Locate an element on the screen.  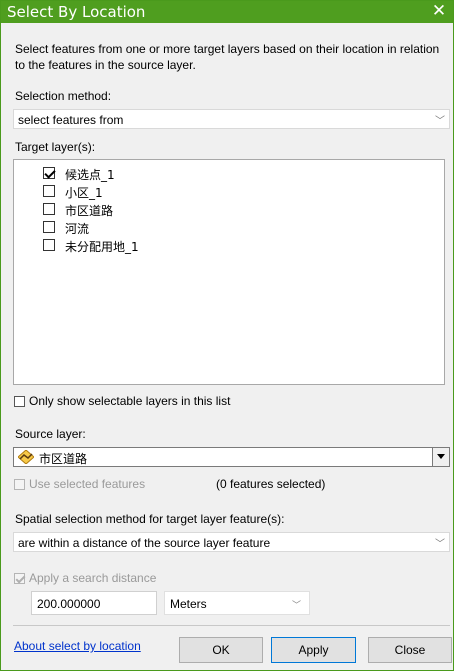
use-selected-checkbox is located at coordinates (19, 484).